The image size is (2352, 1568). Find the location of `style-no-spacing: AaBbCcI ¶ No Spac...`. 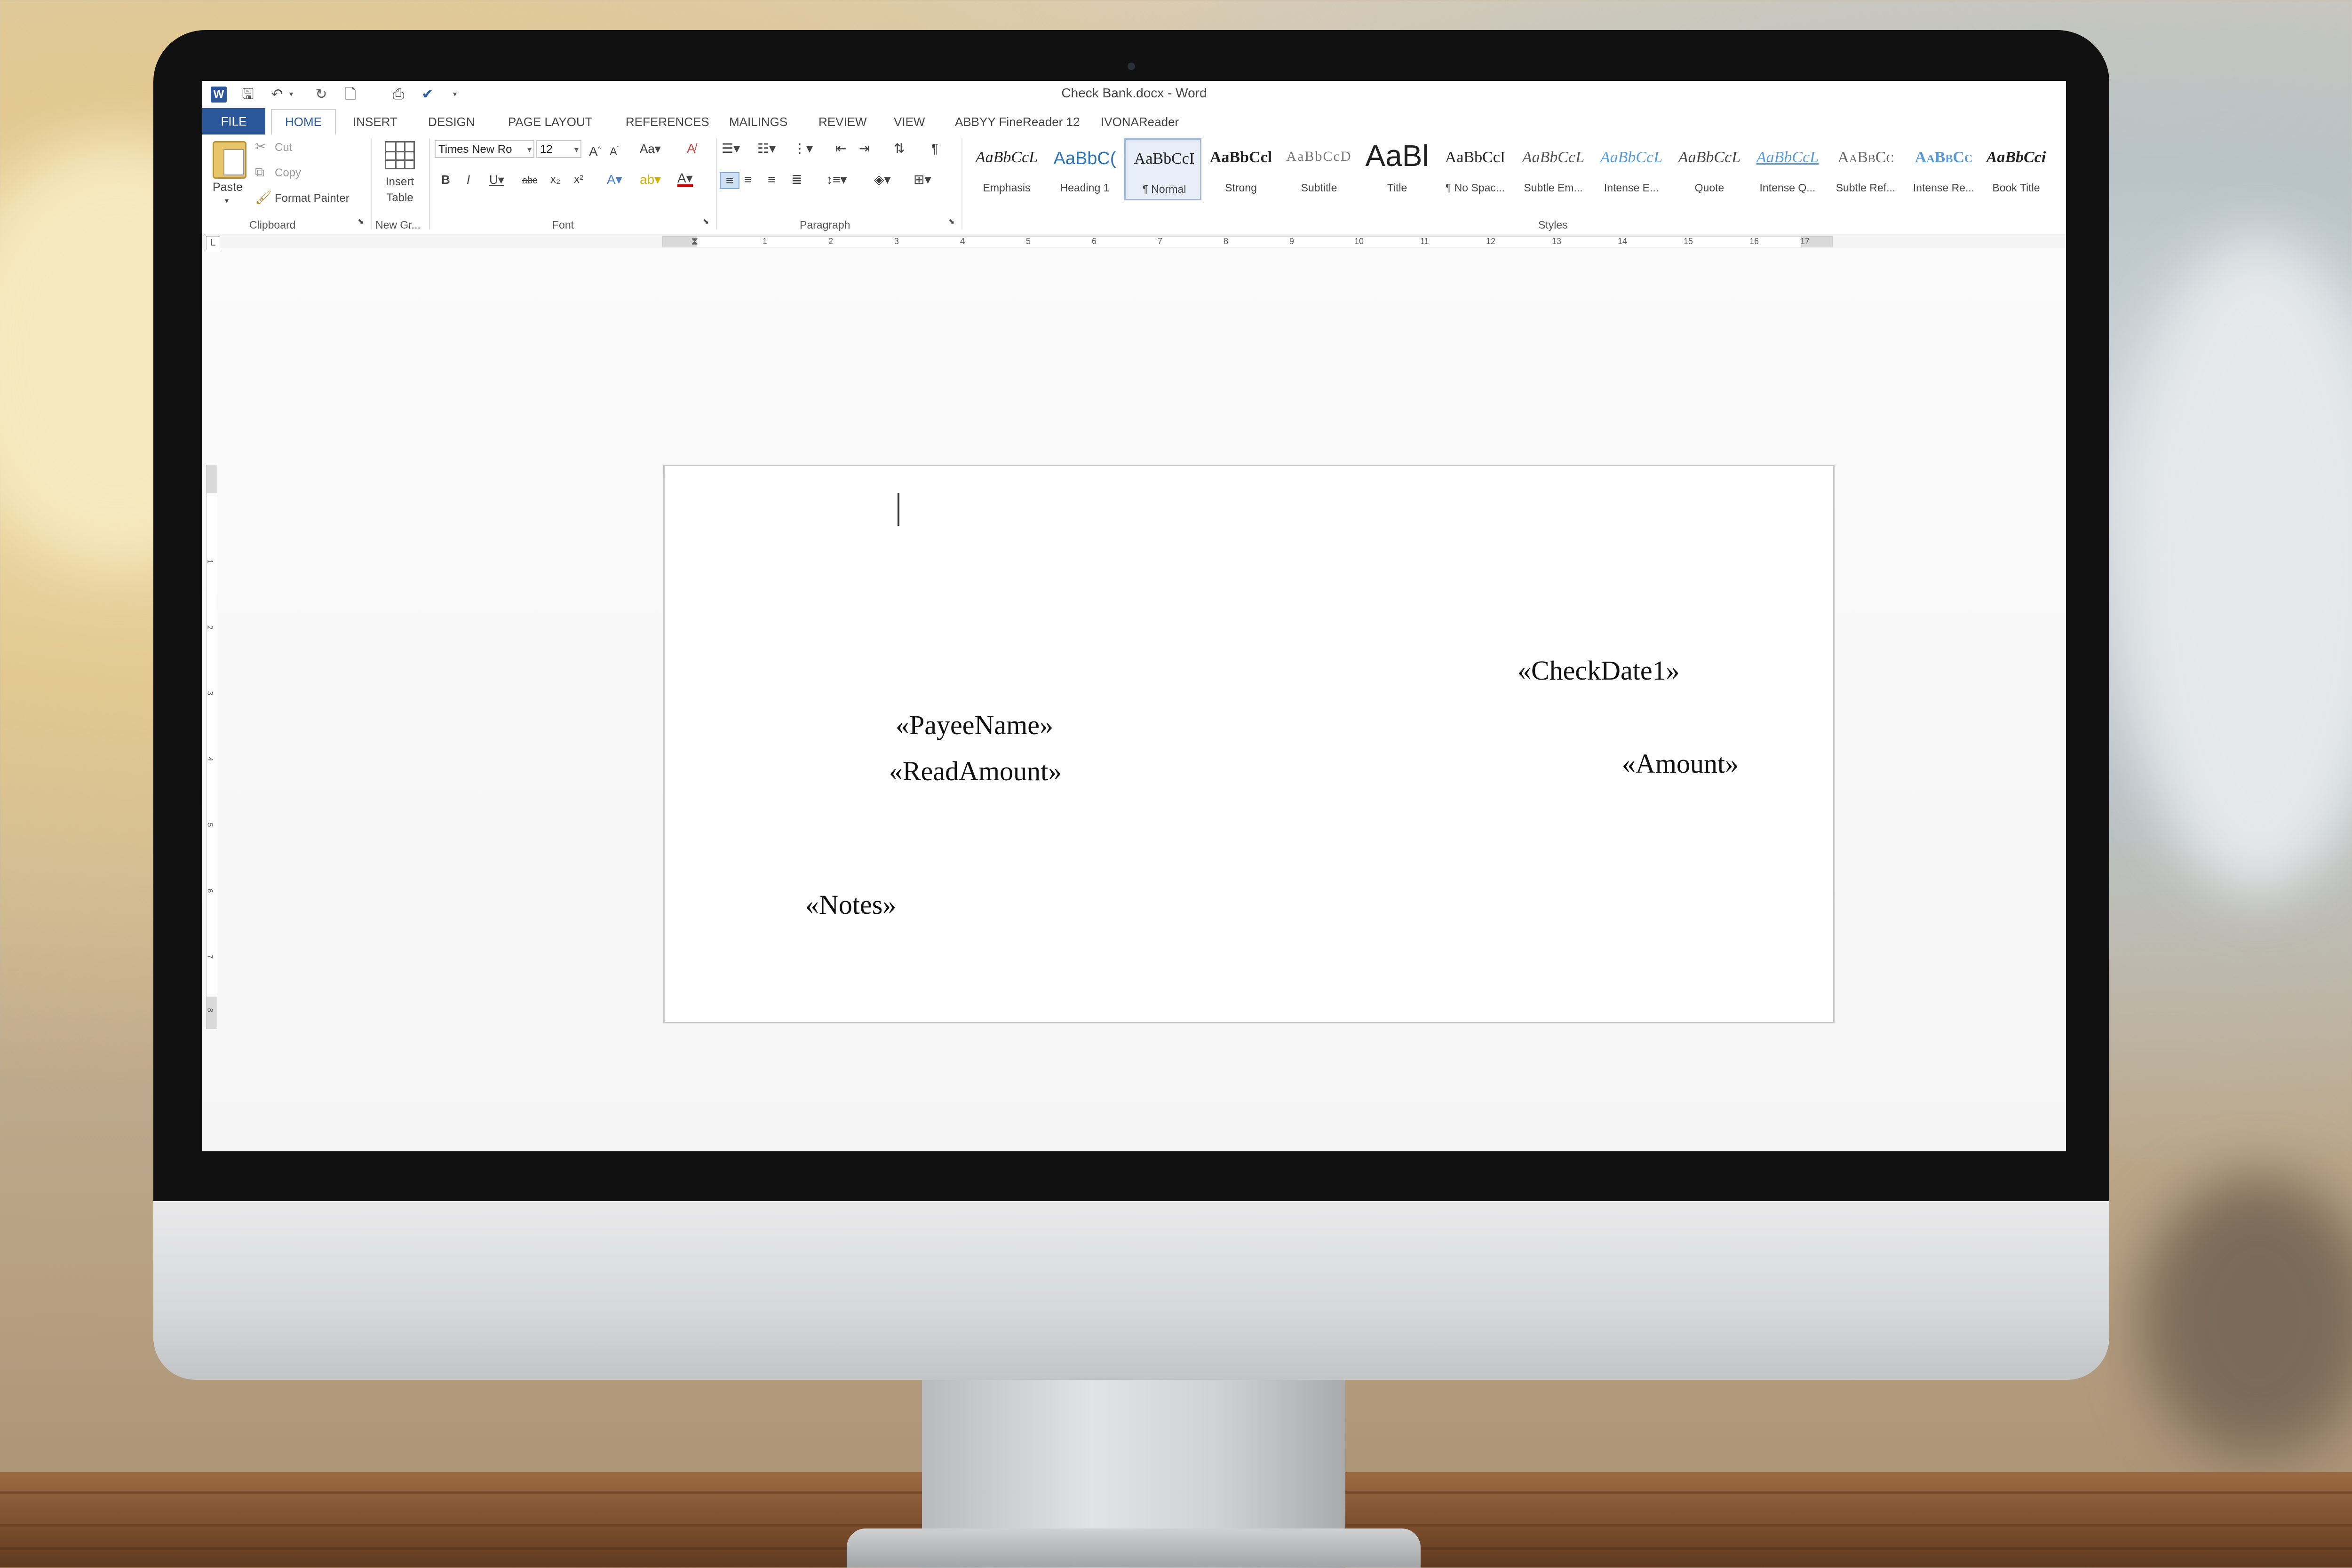

style-no-spacing: AaBbCcI ¶ No Spac... is located at coordinates (1475, 169).